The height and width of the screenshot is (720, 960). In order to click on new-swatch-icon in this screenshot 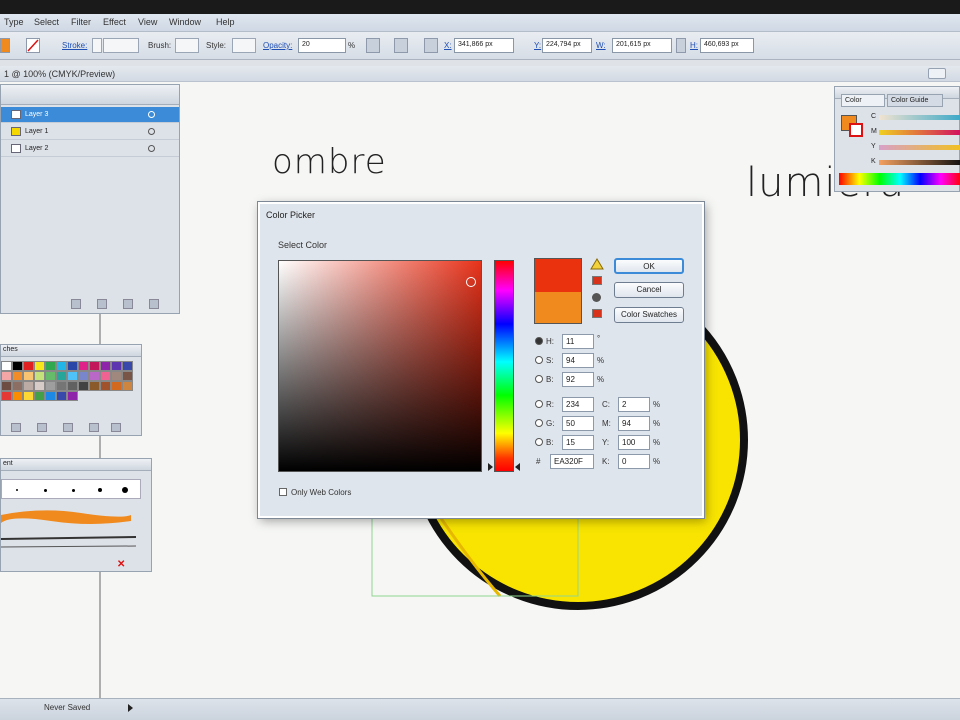, I will do `click(94, 427)`.